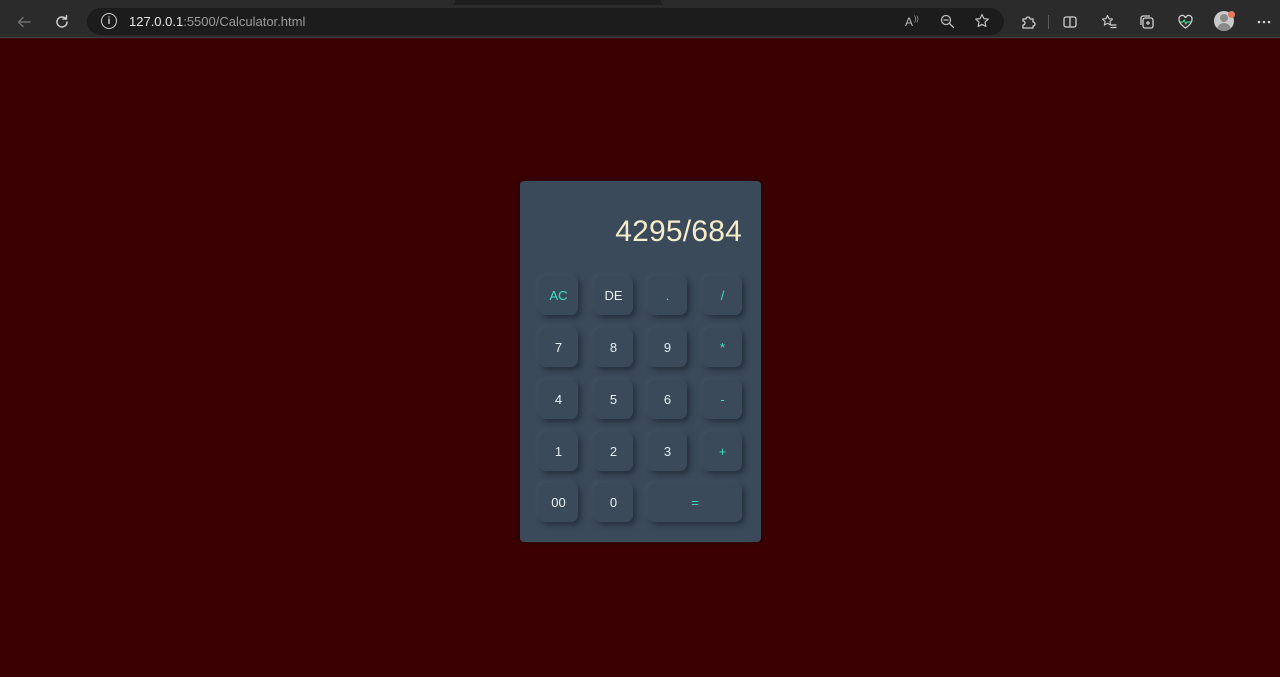  I want to click on puzzle-icon, so click(1028, 22).